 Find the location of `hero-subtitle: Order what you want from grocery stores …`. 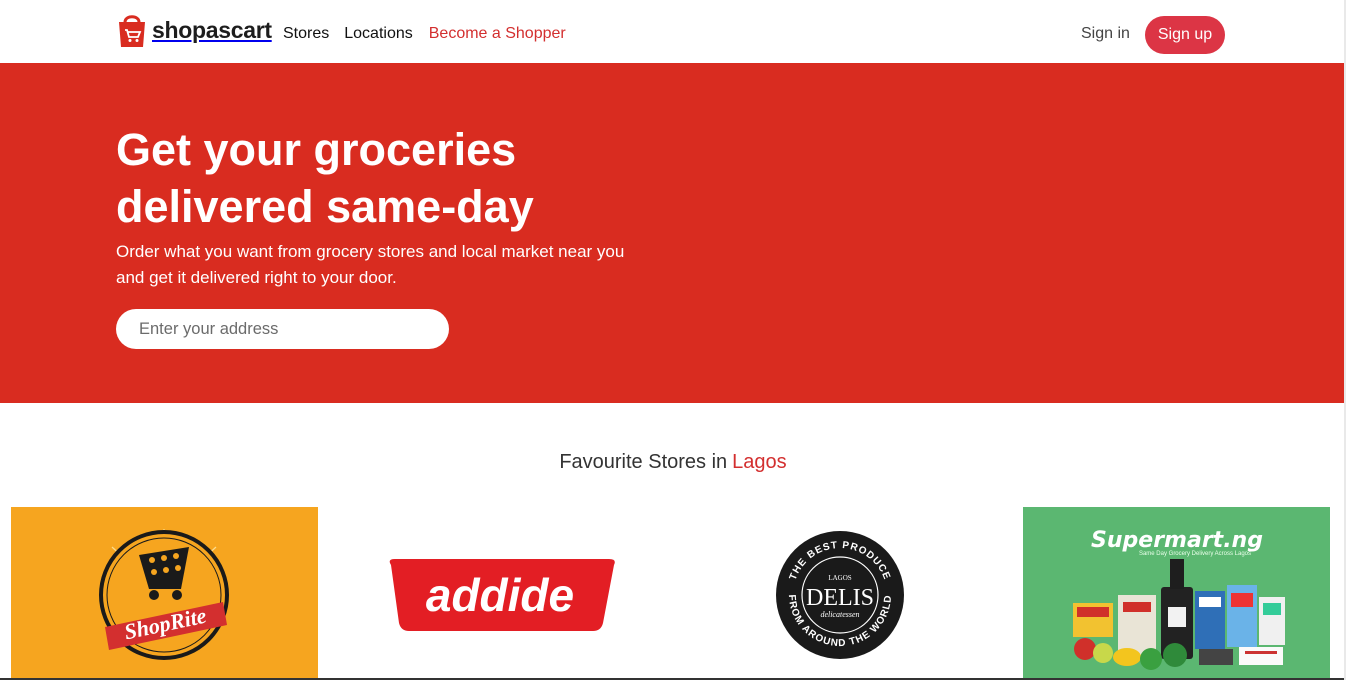

hero-subtitle: Order what you want from grocery stores … is located at coordinates (396, 265).